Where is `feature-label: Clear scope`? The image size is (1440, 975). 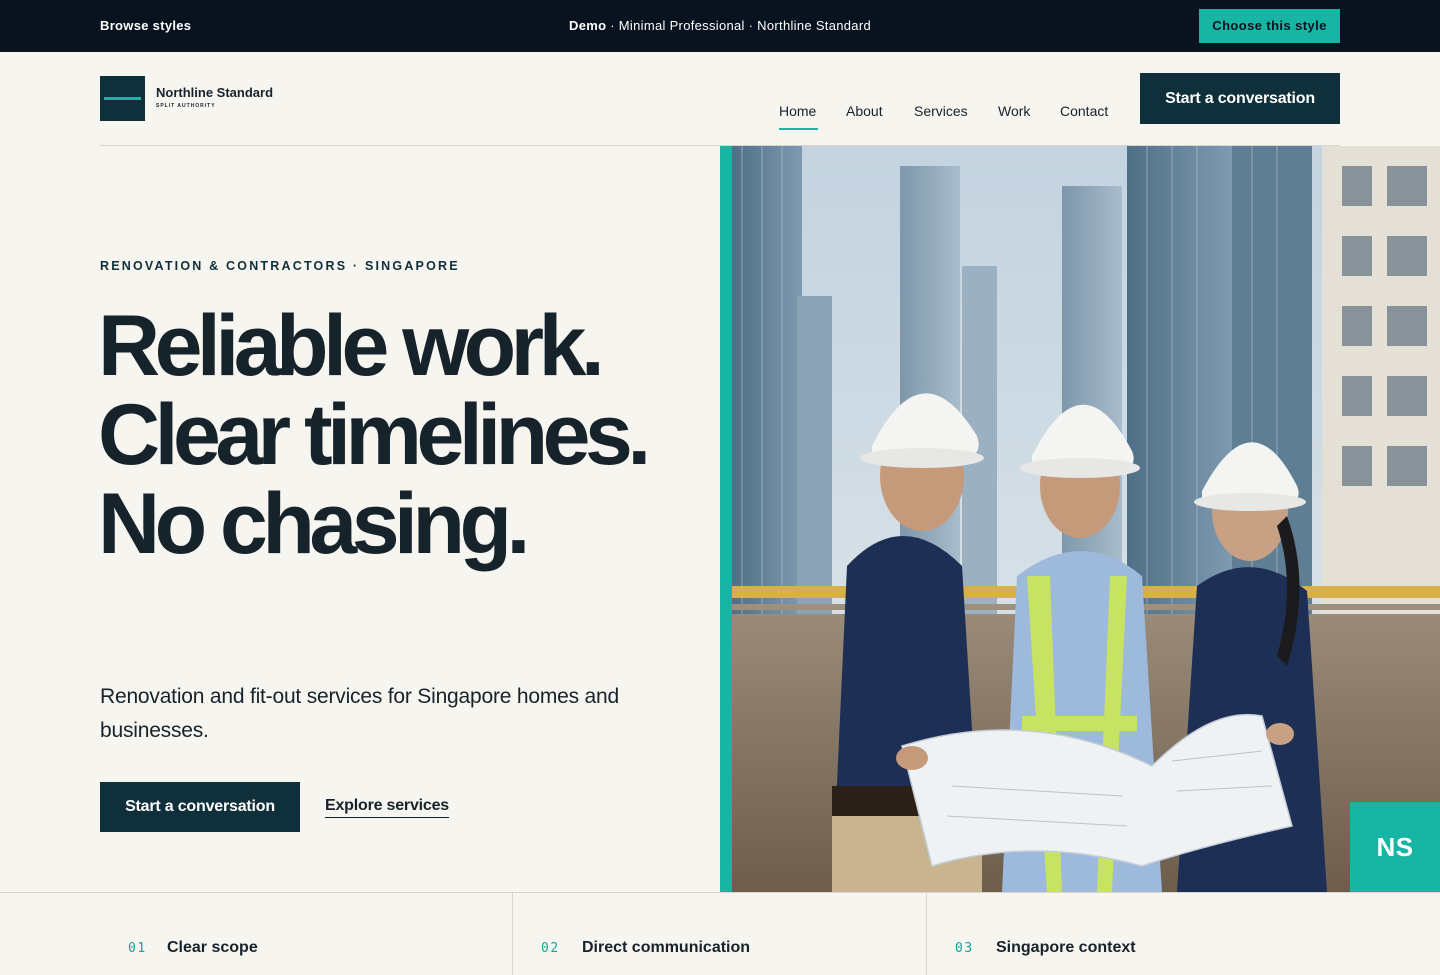
feature-label: Clear scope is located at coordinates (212, 947).